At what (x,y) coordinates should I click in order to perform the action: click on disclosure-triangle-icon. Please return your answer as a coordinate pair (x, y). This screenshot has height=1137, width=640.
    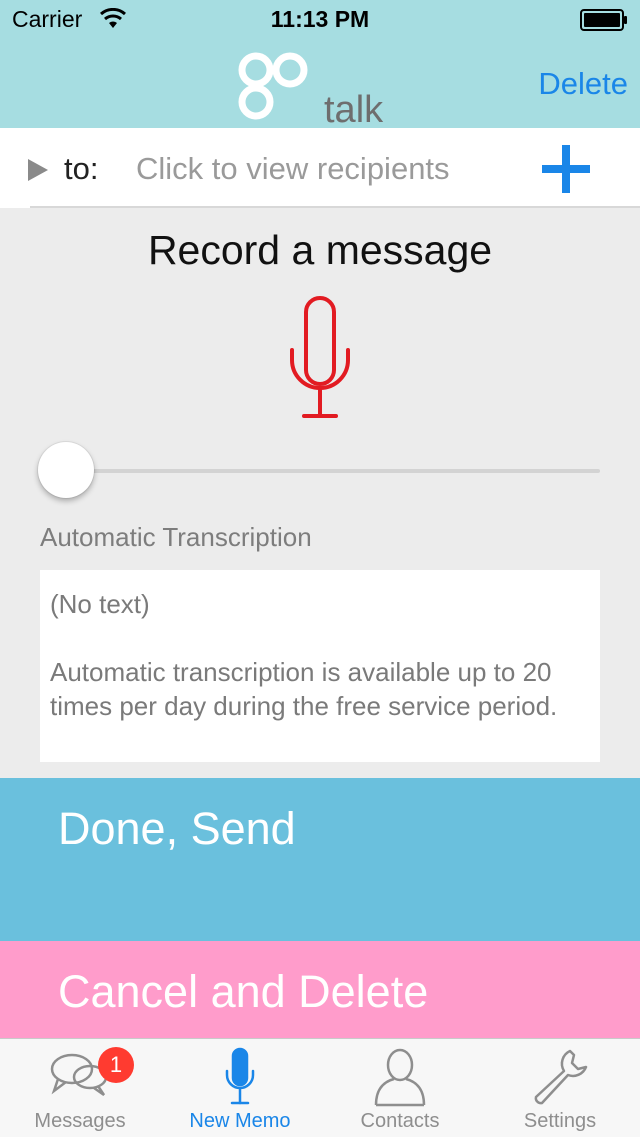
    Looking at the image, I should click on (38, 170).